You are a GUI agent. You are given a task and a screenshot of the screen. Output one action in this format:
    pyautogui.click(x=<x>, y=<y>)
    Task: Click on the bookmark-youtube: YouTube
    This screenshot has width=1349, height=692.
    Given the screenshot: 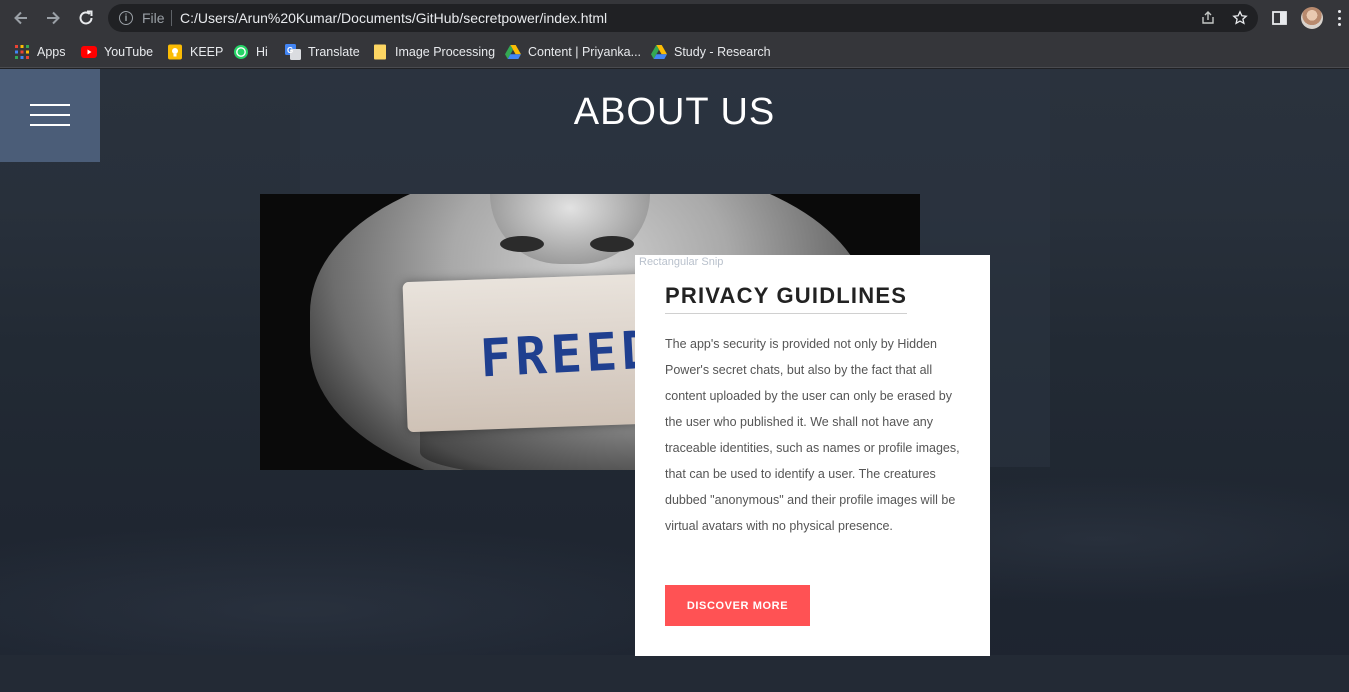 What is the action you would take?
    pyautogui.click(x=117, y=52)
    